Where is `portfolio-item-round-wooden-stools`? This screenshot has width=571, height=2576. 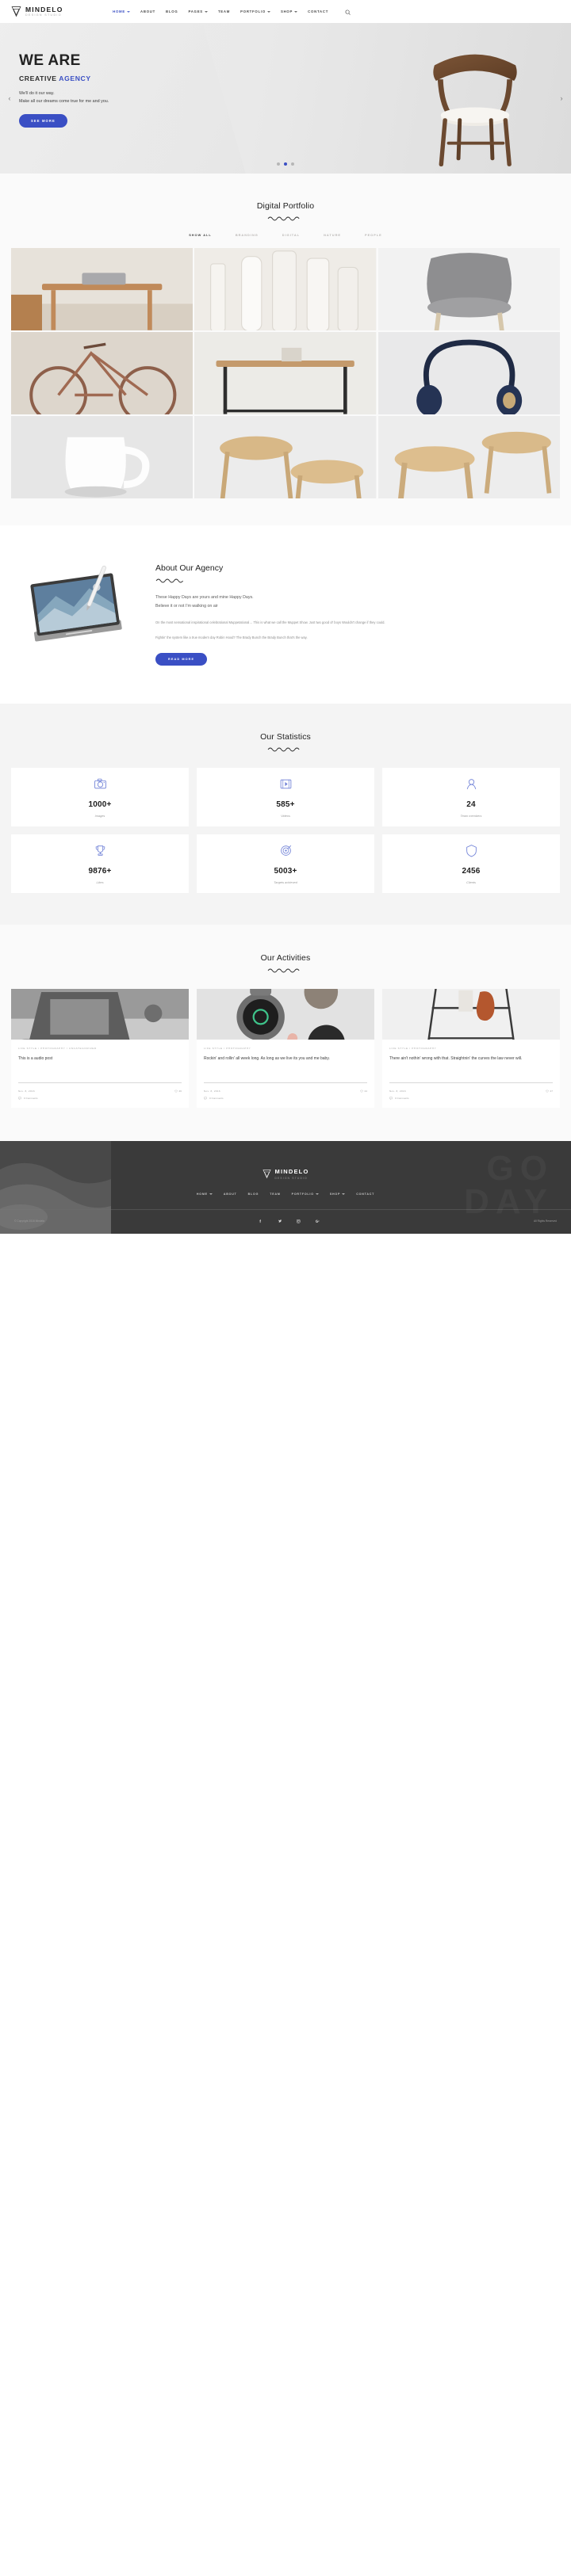
portfolio-item-round-wooden-stools is located at coordinates (285, 457).